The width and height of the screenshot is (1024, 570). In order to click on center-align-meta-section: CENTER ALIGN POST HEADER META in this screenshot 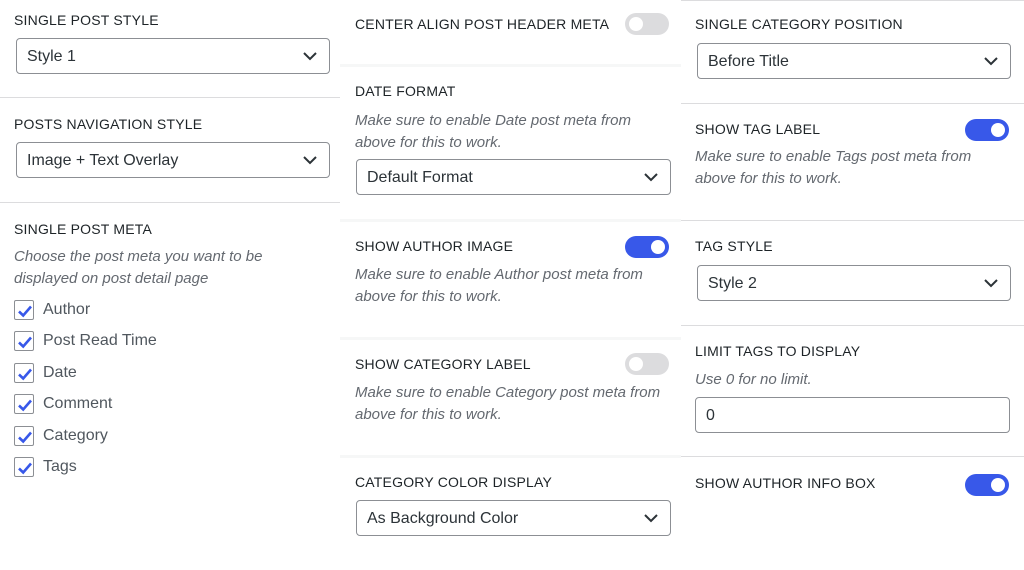, I will do `click(510, 32)`.